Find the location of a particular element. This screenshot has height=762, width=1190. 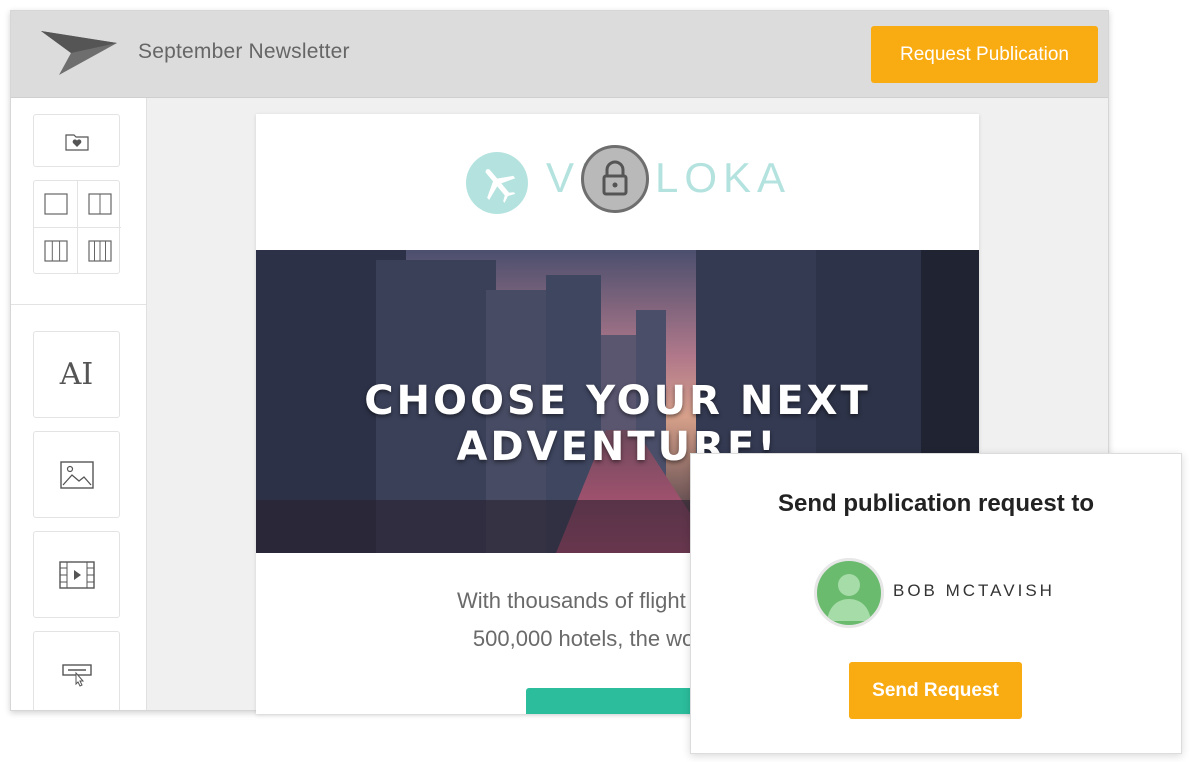

layout-4col-button is located at coordinates (99, 251).